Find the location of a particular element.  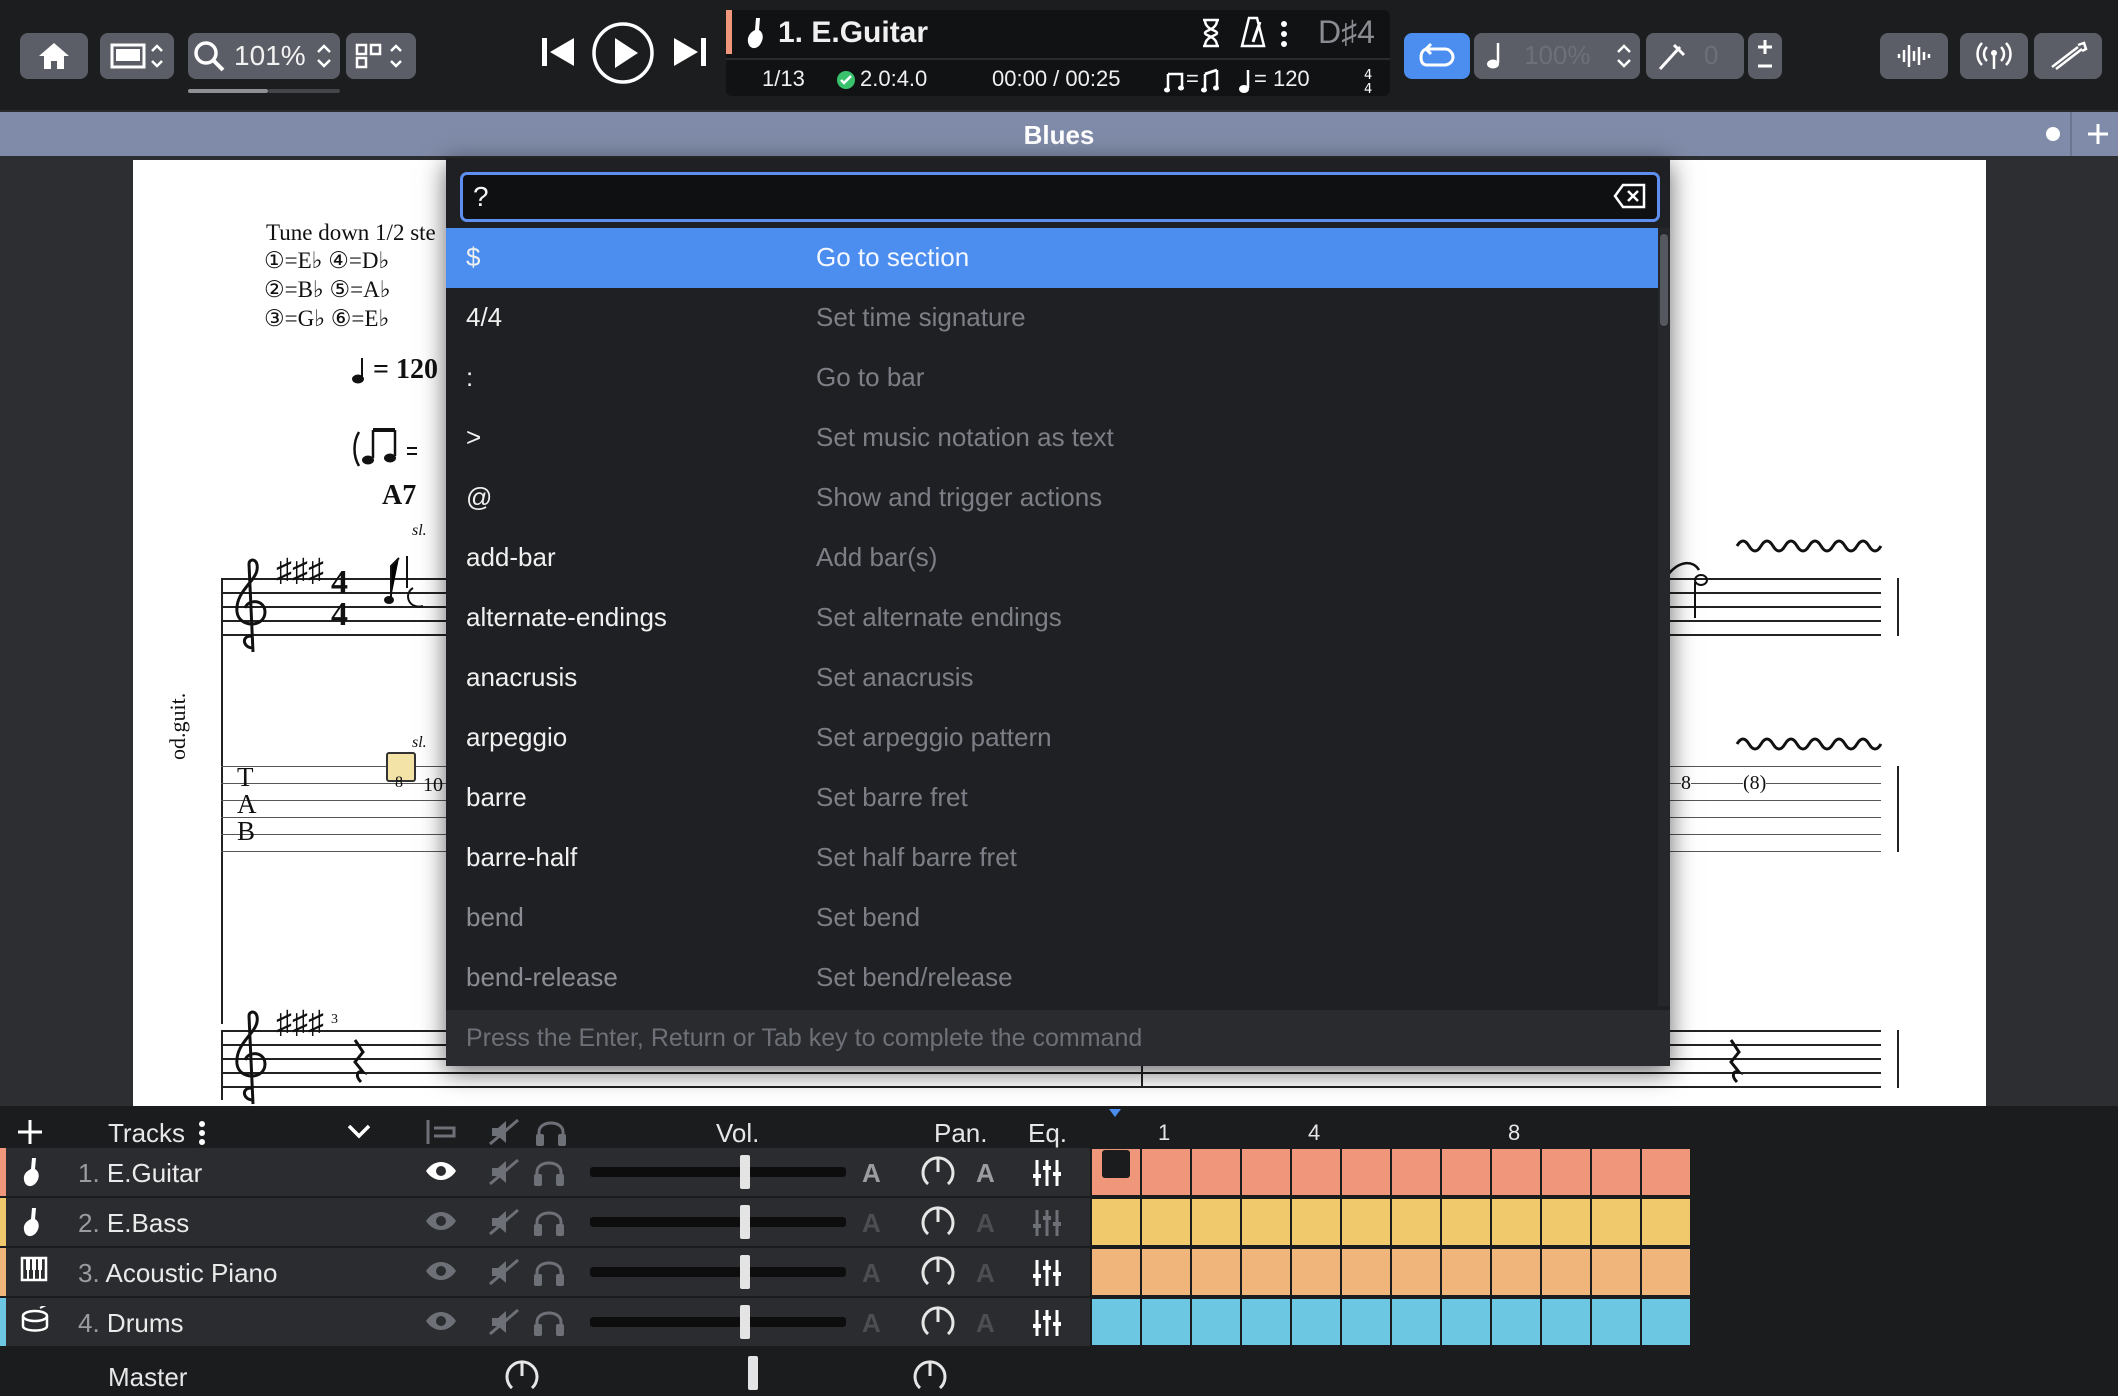

plus-minus-button is located at coordinates (1765, 56).